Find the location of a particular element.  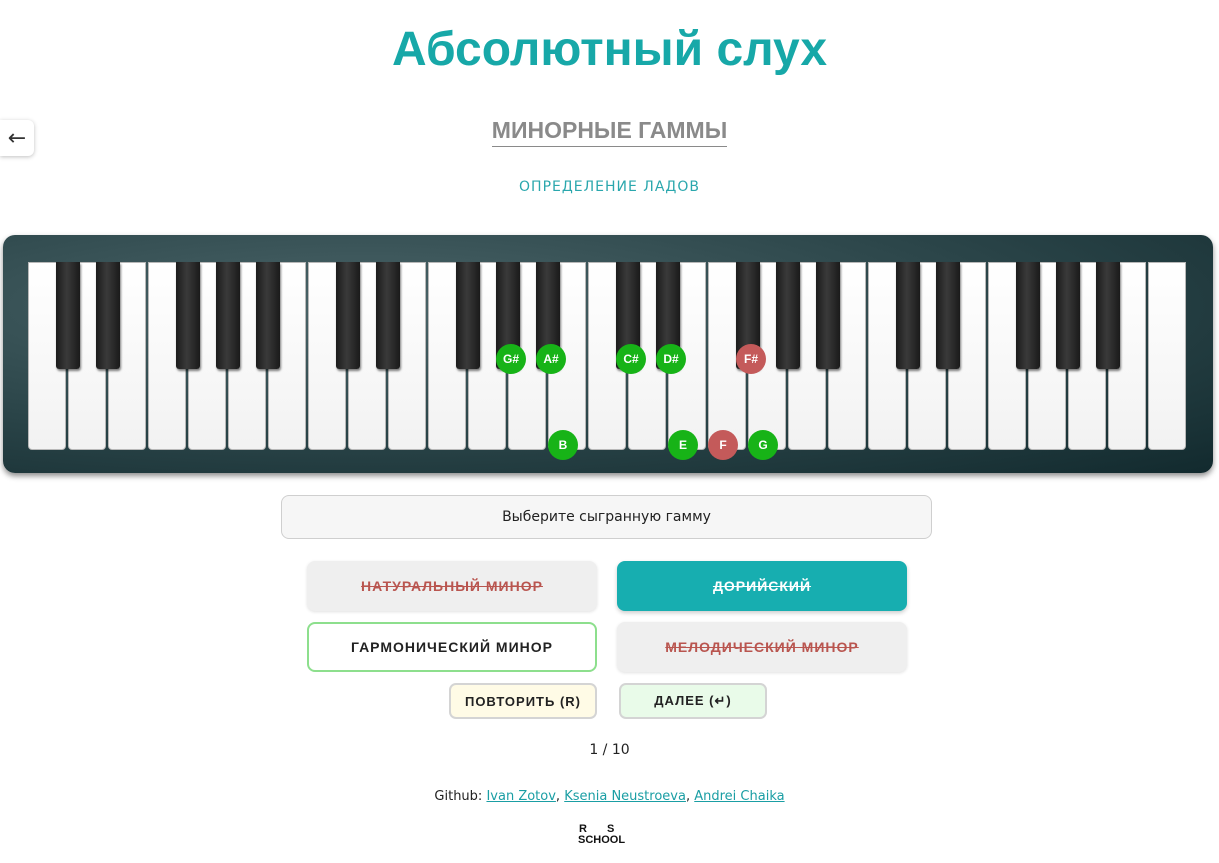

section-title-text: МИНОРНЫЕ ГАММЫ is located at coordinates (609, 132).